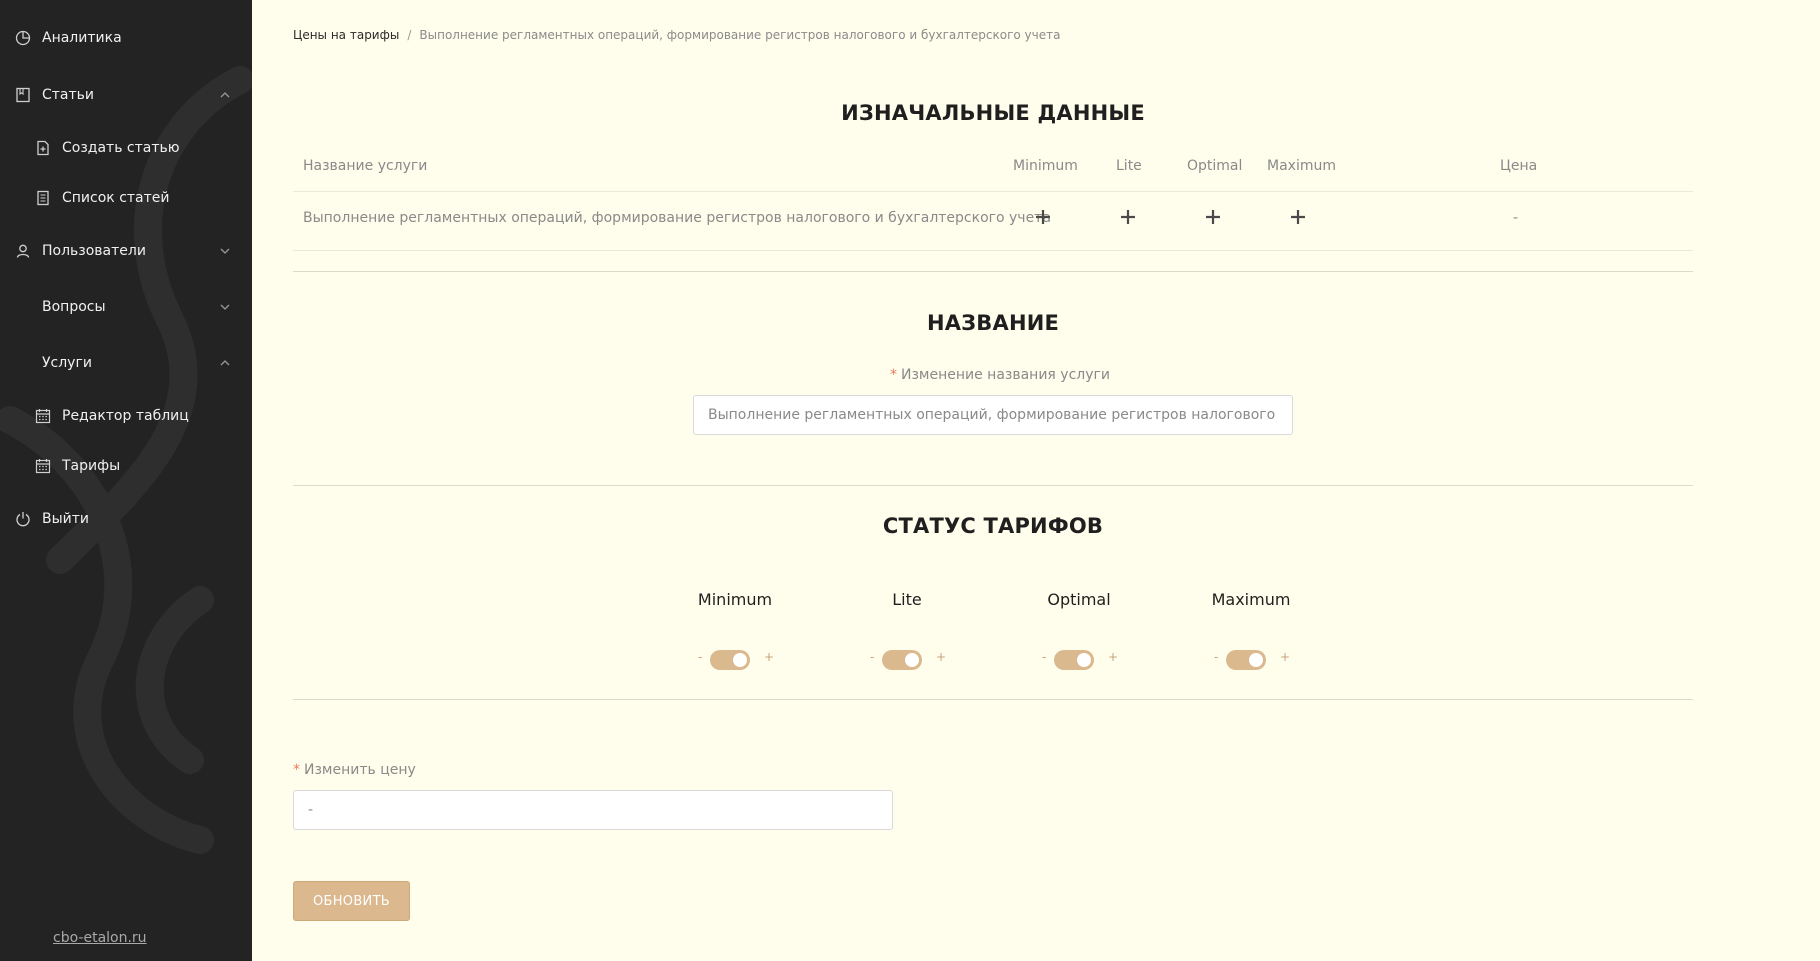 The width and height of the screenshot is (1820, 961). I want to click on column-header-price: Цена, so click(1519, 166).